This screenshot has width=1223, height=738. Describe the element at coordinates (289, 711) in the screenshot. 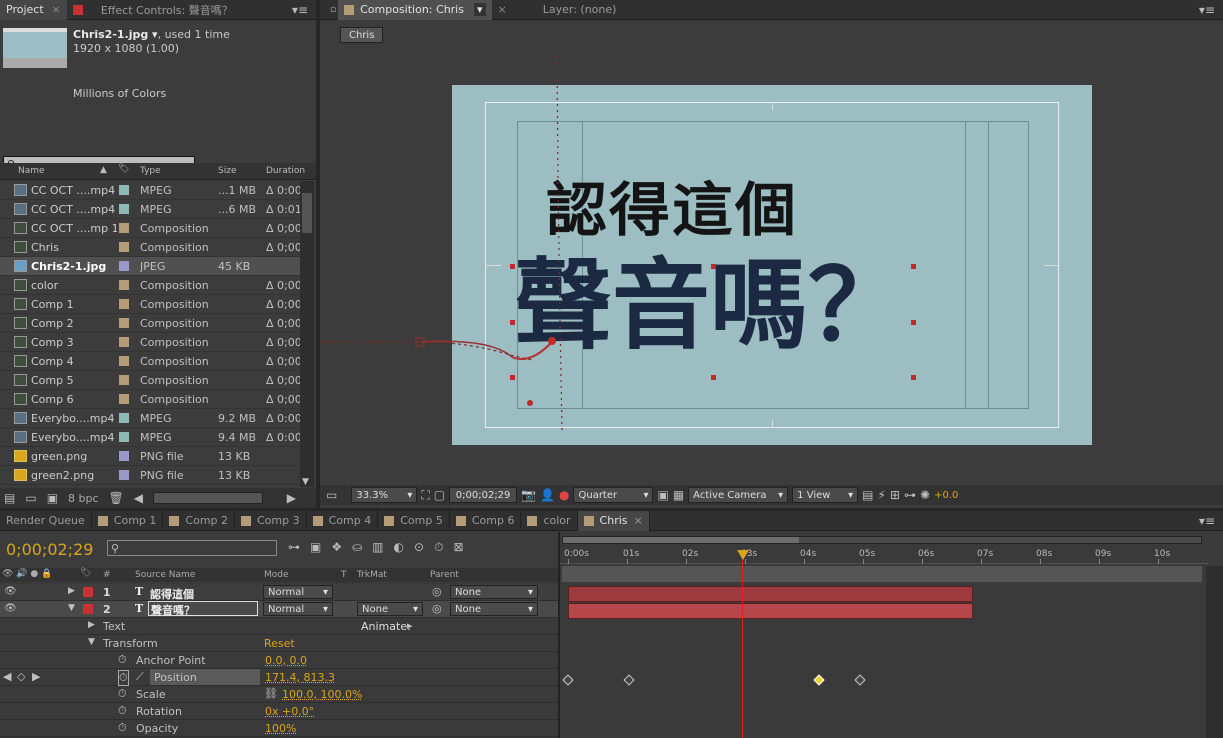

I see `rotation-value: 0x +0.0°` at that location.